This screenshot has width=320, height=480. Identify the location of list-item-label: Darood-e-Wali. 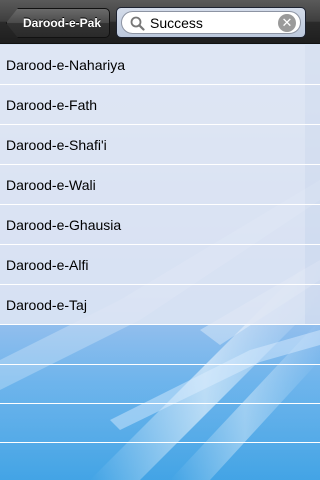
(51, 185).